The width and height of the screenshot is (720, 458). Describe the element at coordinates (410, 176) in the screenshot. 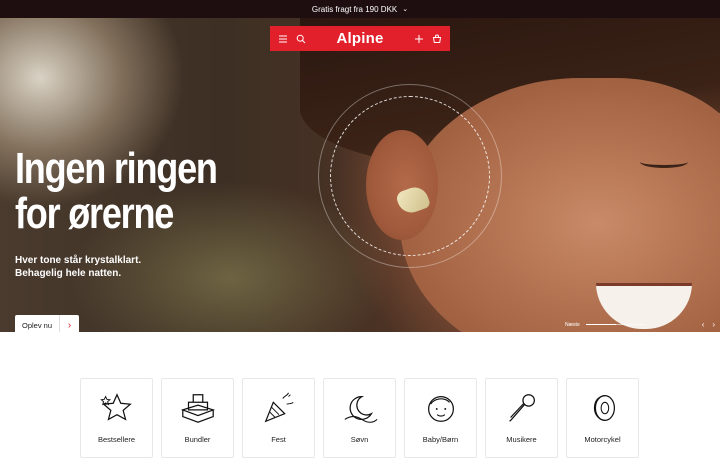

I see `sound-ring-inner` at that location.